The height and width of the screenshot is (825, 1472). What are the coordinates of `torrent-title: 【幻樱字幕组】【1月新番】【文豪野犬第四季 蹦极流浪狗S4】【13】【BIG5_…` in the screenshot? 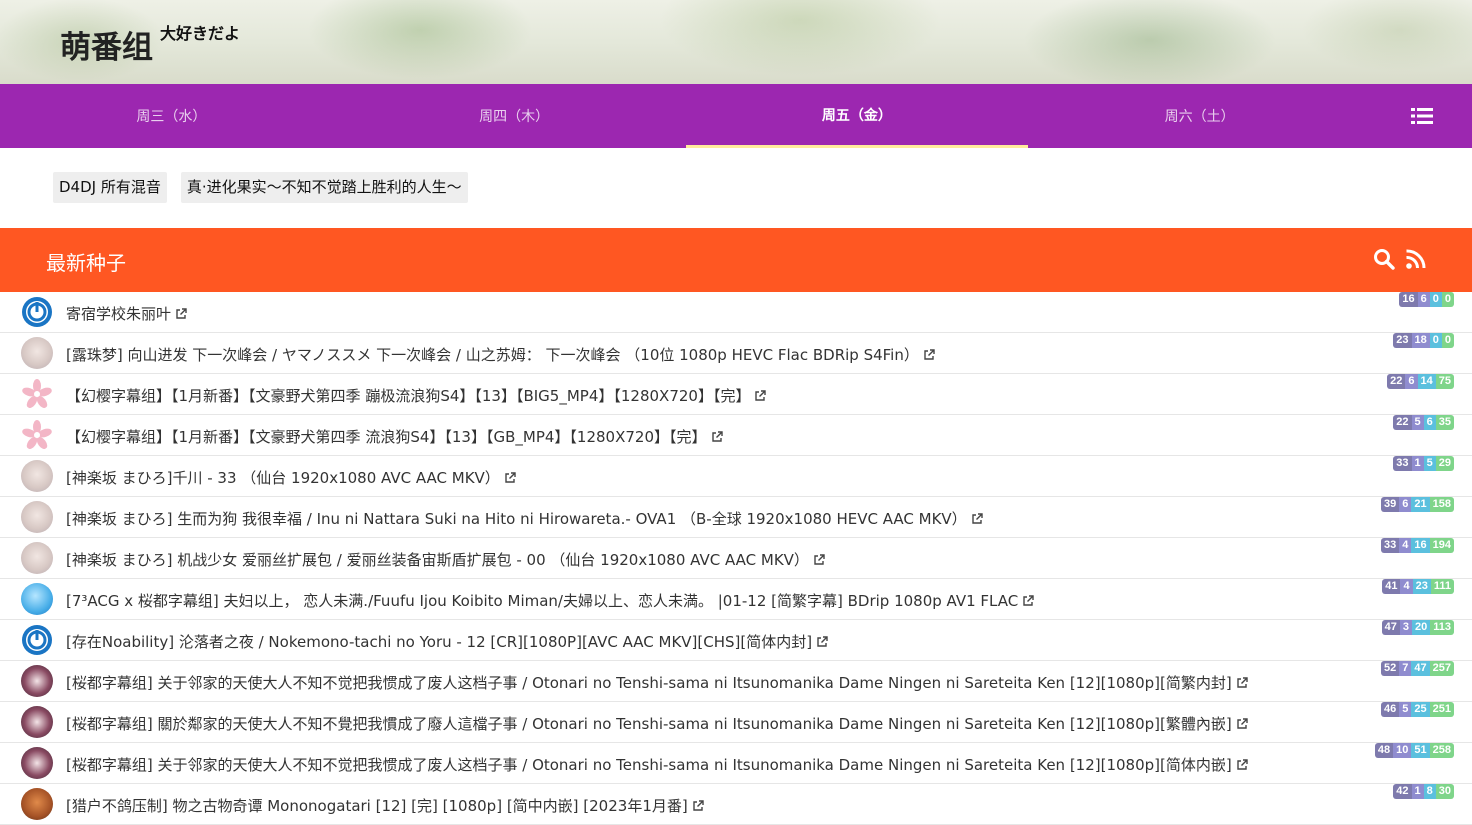 It's located at (416, 395).